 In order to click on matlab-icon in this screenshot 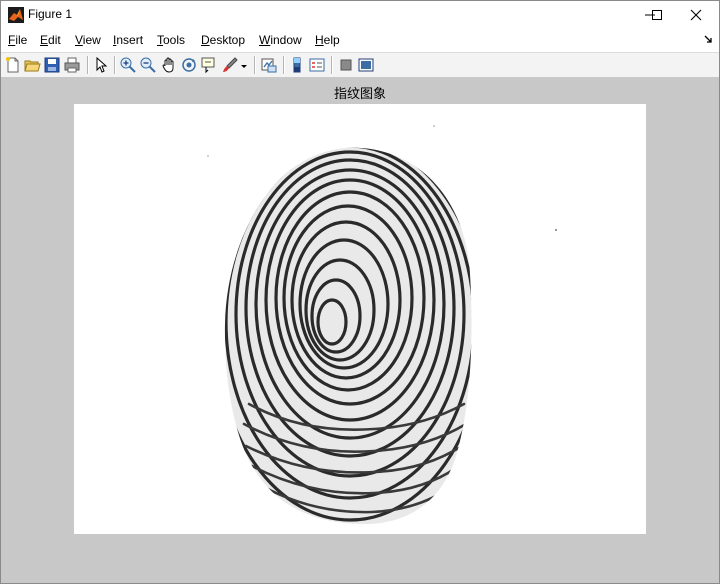, I will do `click(16, 15)`.